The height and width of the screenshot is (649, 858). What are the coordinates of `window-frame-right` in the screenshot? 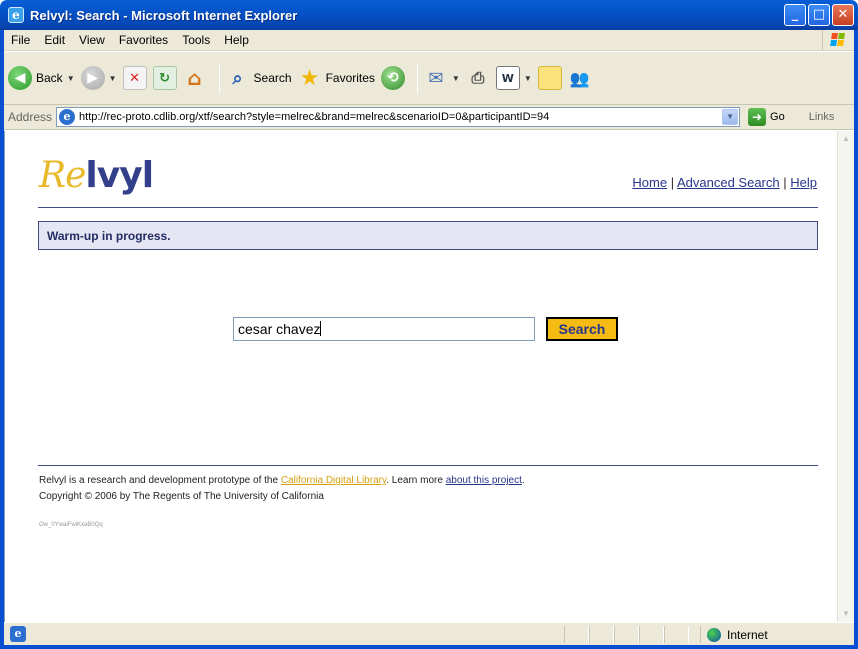 It's located at (856, 339).